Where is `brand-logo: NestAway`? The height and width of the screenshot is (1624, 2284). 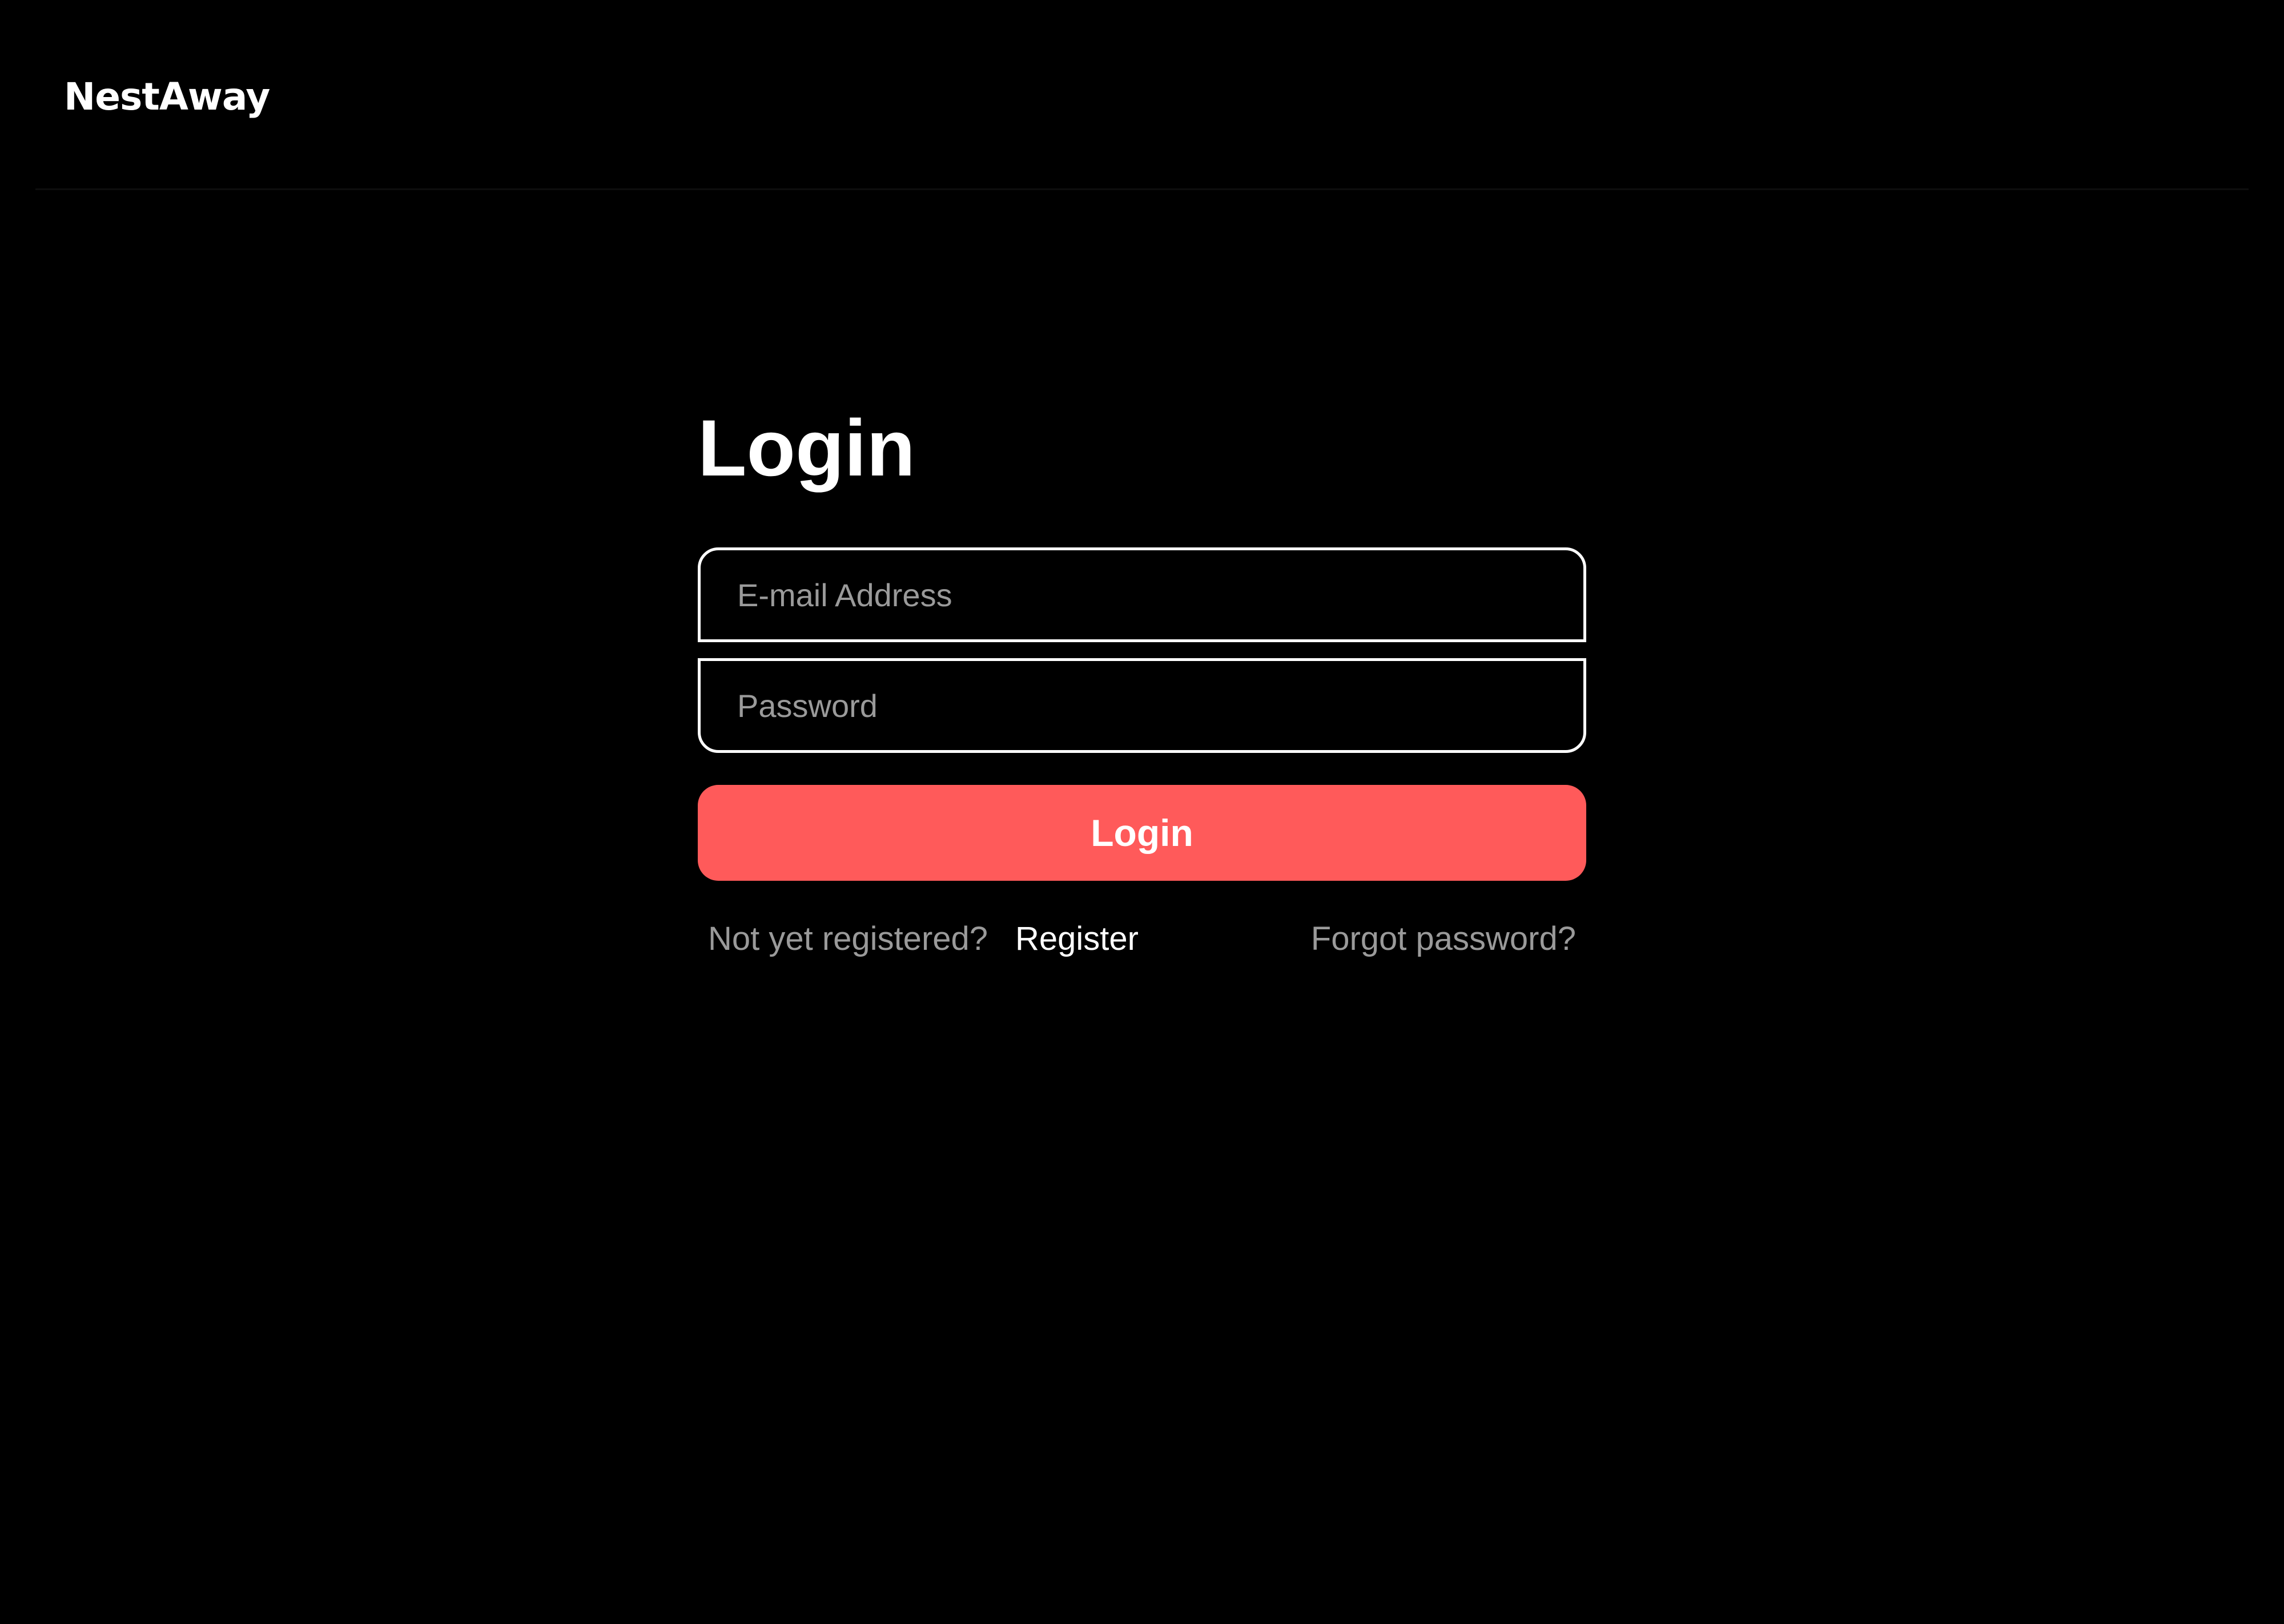
brand-logo: NestAway is located at coordinates (167, 97).